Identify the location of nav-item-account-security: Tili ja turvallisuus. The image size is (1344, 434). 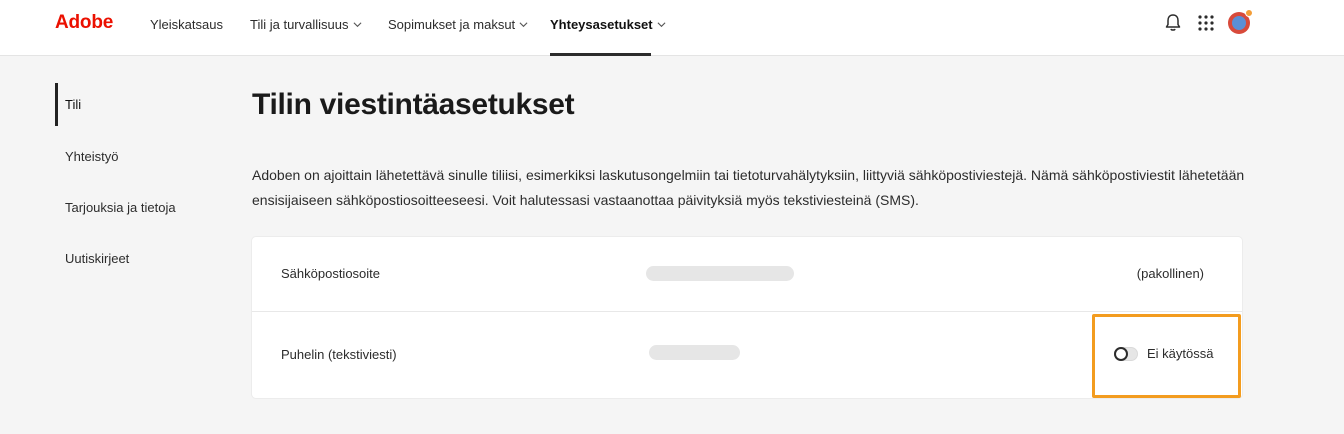
(306, 24).